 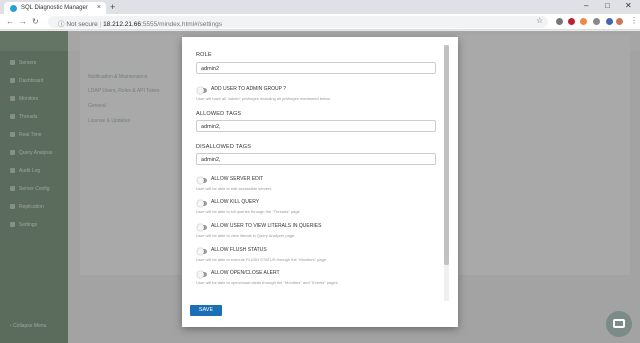 I want to click on maximize-icon: □, so click(x=607, y=5).